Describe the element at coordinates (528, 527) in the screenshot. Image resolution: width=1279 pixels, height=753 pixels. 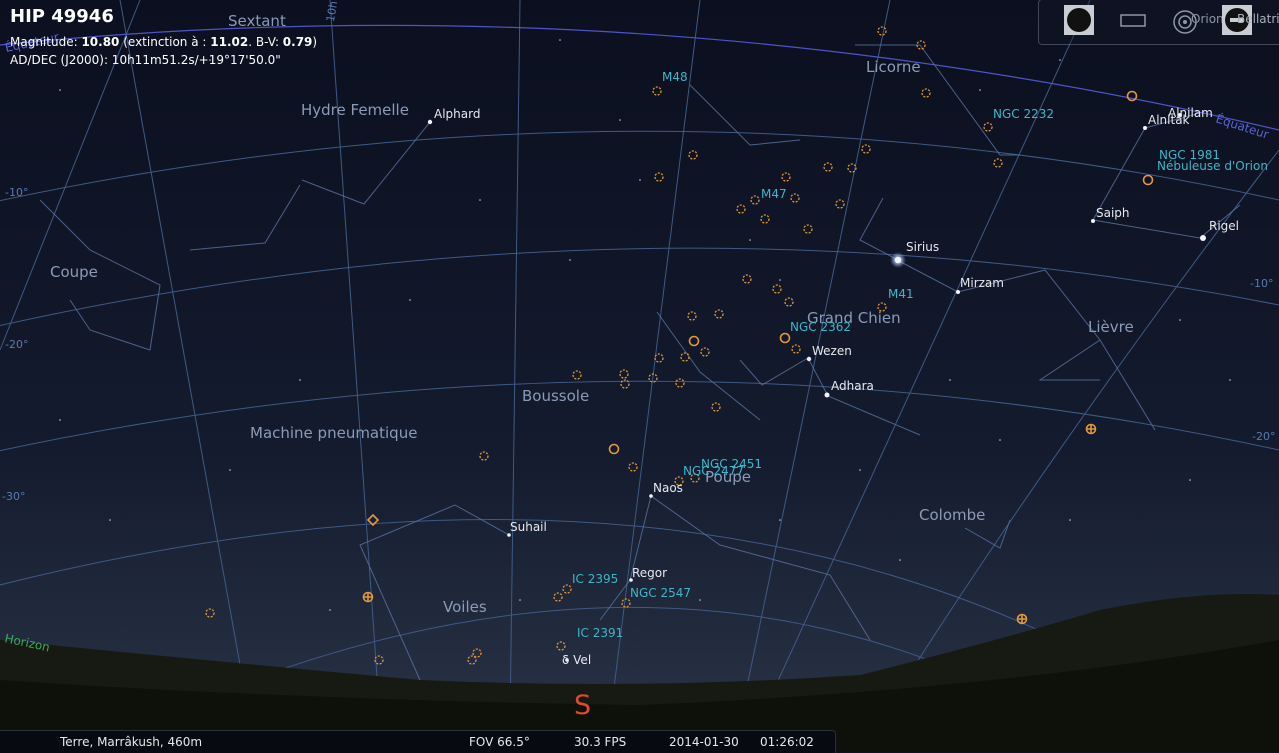
I see `star-suhail: Suhail` at that location.